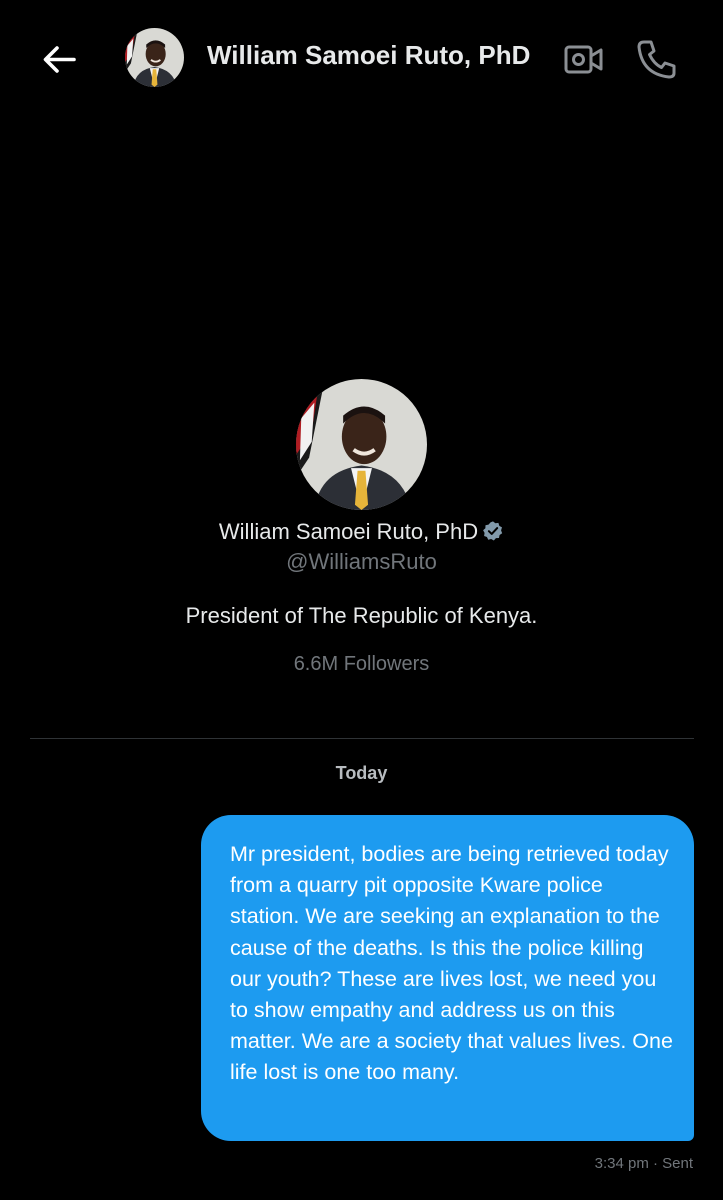 The height and width of the screenshot is (1200, 723). I want to click on arrow-left-icon, so click(59, 59).